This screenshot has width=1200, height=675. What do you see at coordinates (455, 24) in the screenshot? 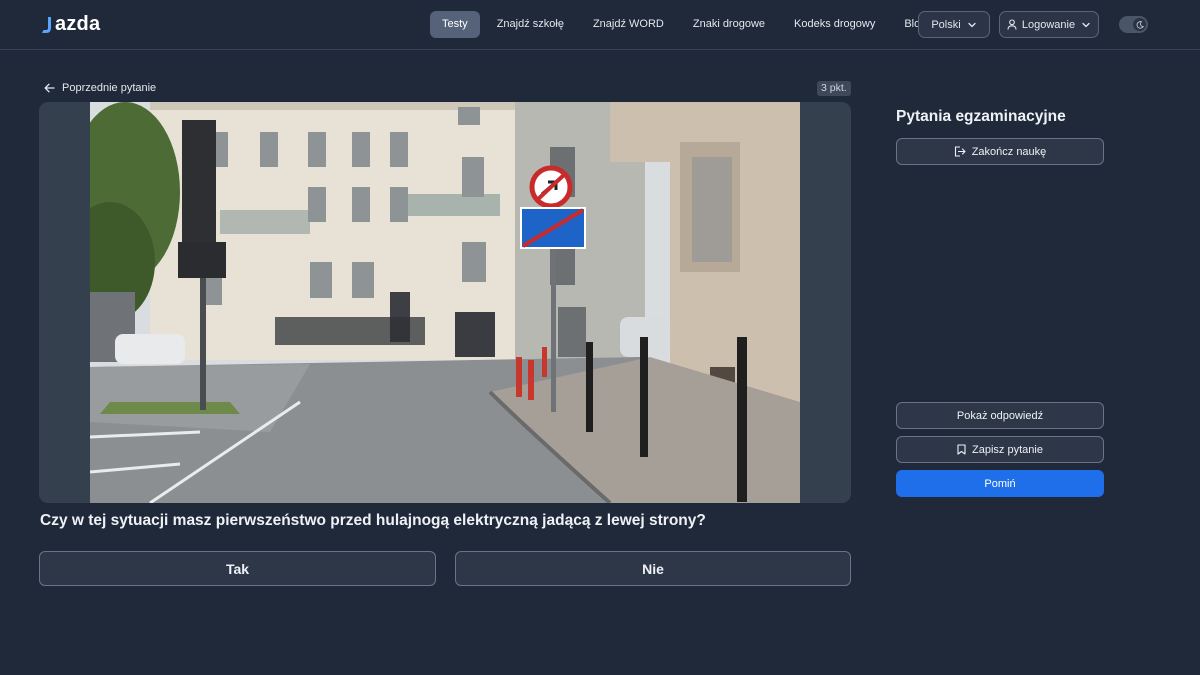
I see `nav-link-testy: Testy` at bounding box center [455, 24].